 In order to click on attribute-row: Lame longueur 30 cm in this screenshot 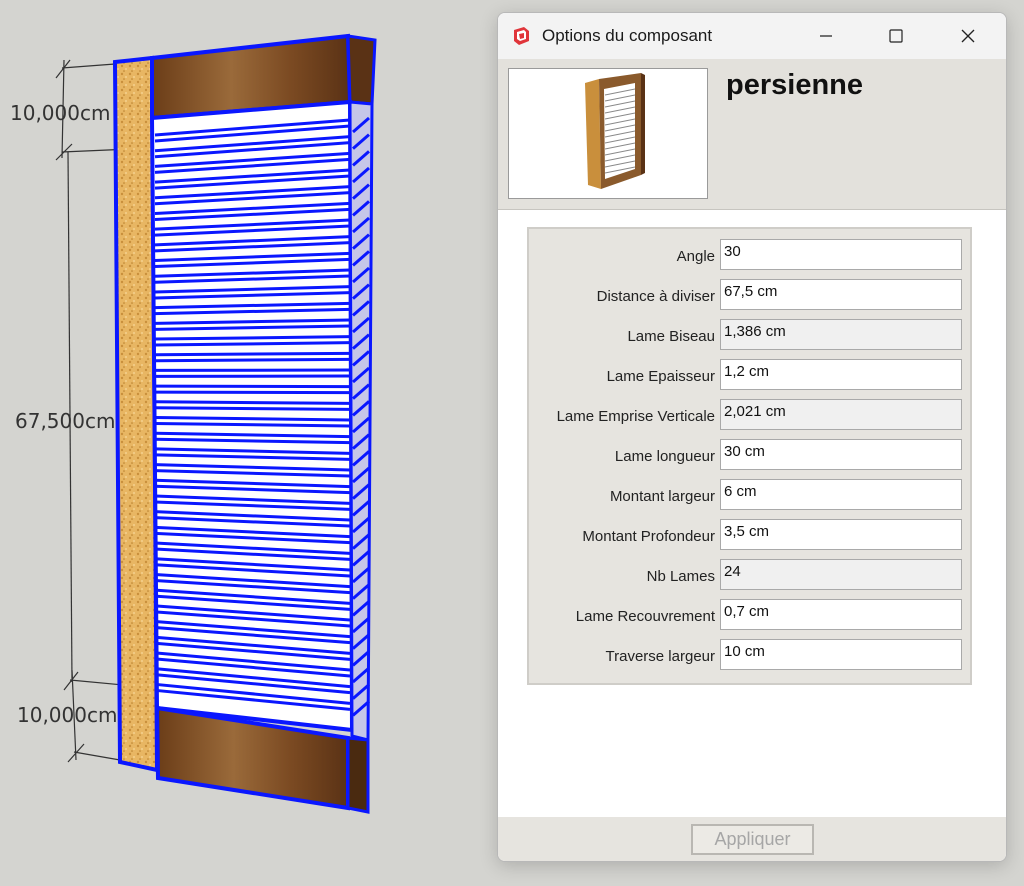, I will do `click(751, 456)`.